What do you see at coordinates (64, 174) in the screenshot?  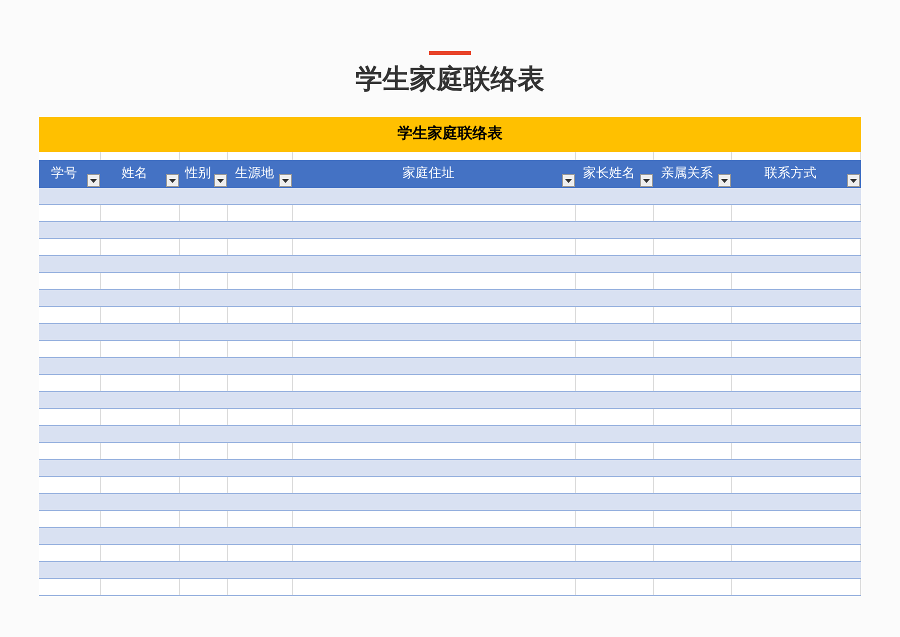 I see `column-header: 学号` at bounding box center [64, 174].